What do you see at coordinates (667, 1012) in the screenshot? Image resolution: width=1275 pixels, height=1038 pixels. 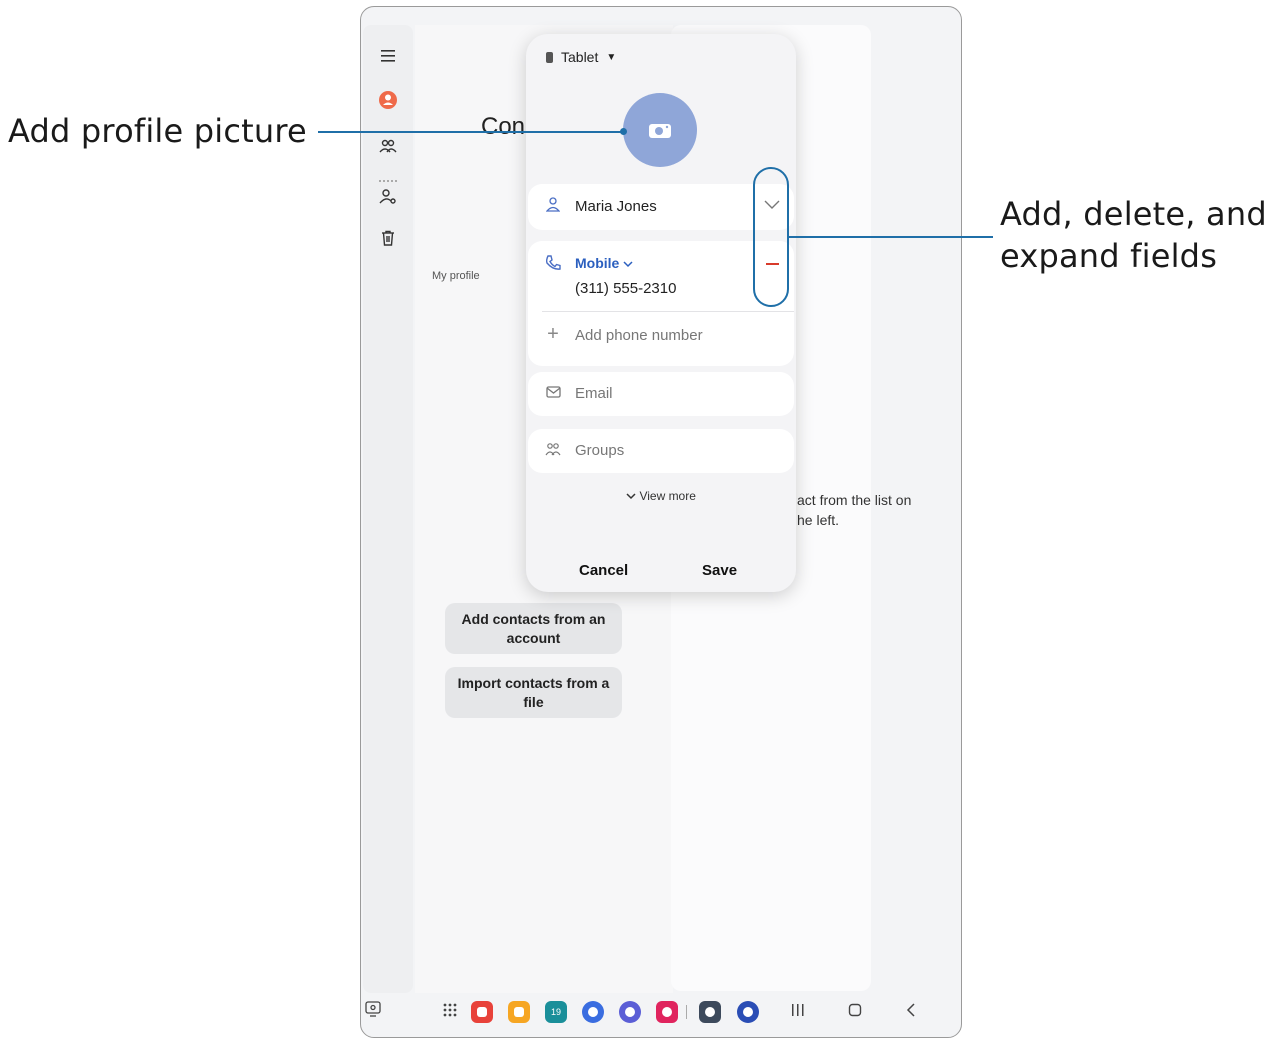 I see `screen-recorder-icon` at bounding box center [667, 1012].